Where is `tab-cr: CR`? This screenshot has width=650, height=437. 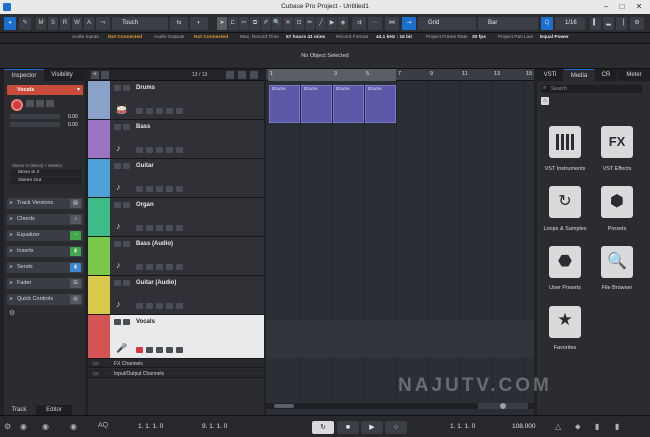
tab-cr: CR is located at coordinates (606, 75).